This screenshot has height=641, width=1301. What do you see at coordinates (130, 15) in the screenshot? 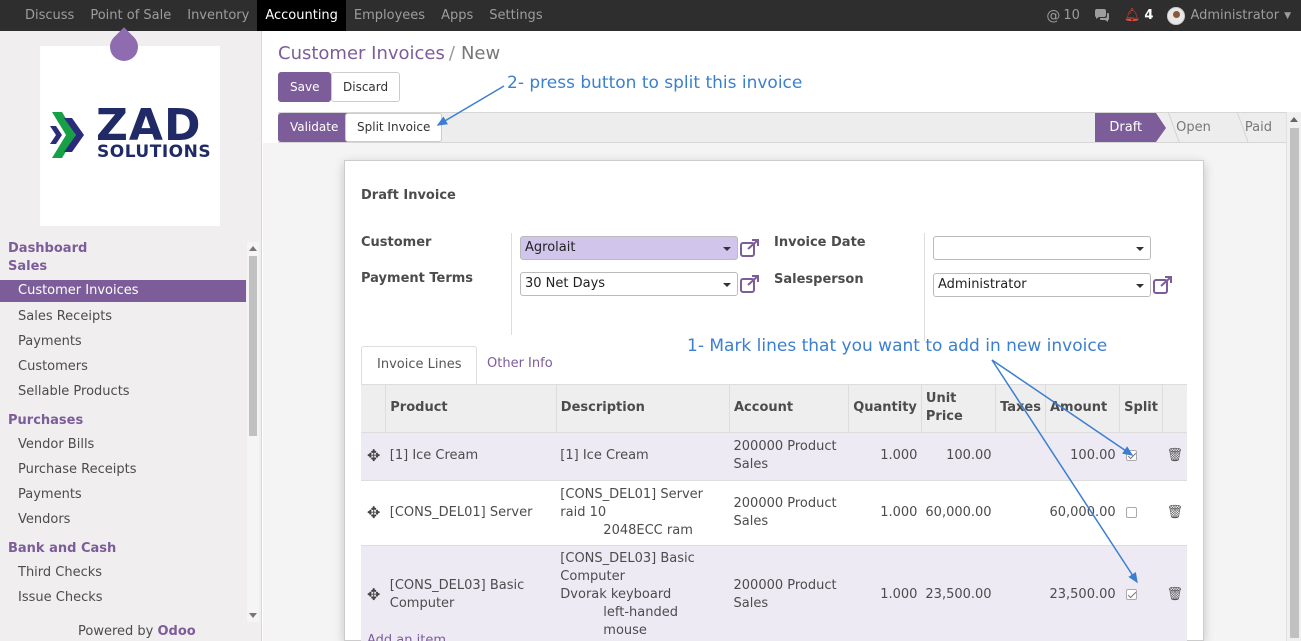
I see `menu-point-of-sale: Point of Sale` at bounding box center [130, 15].